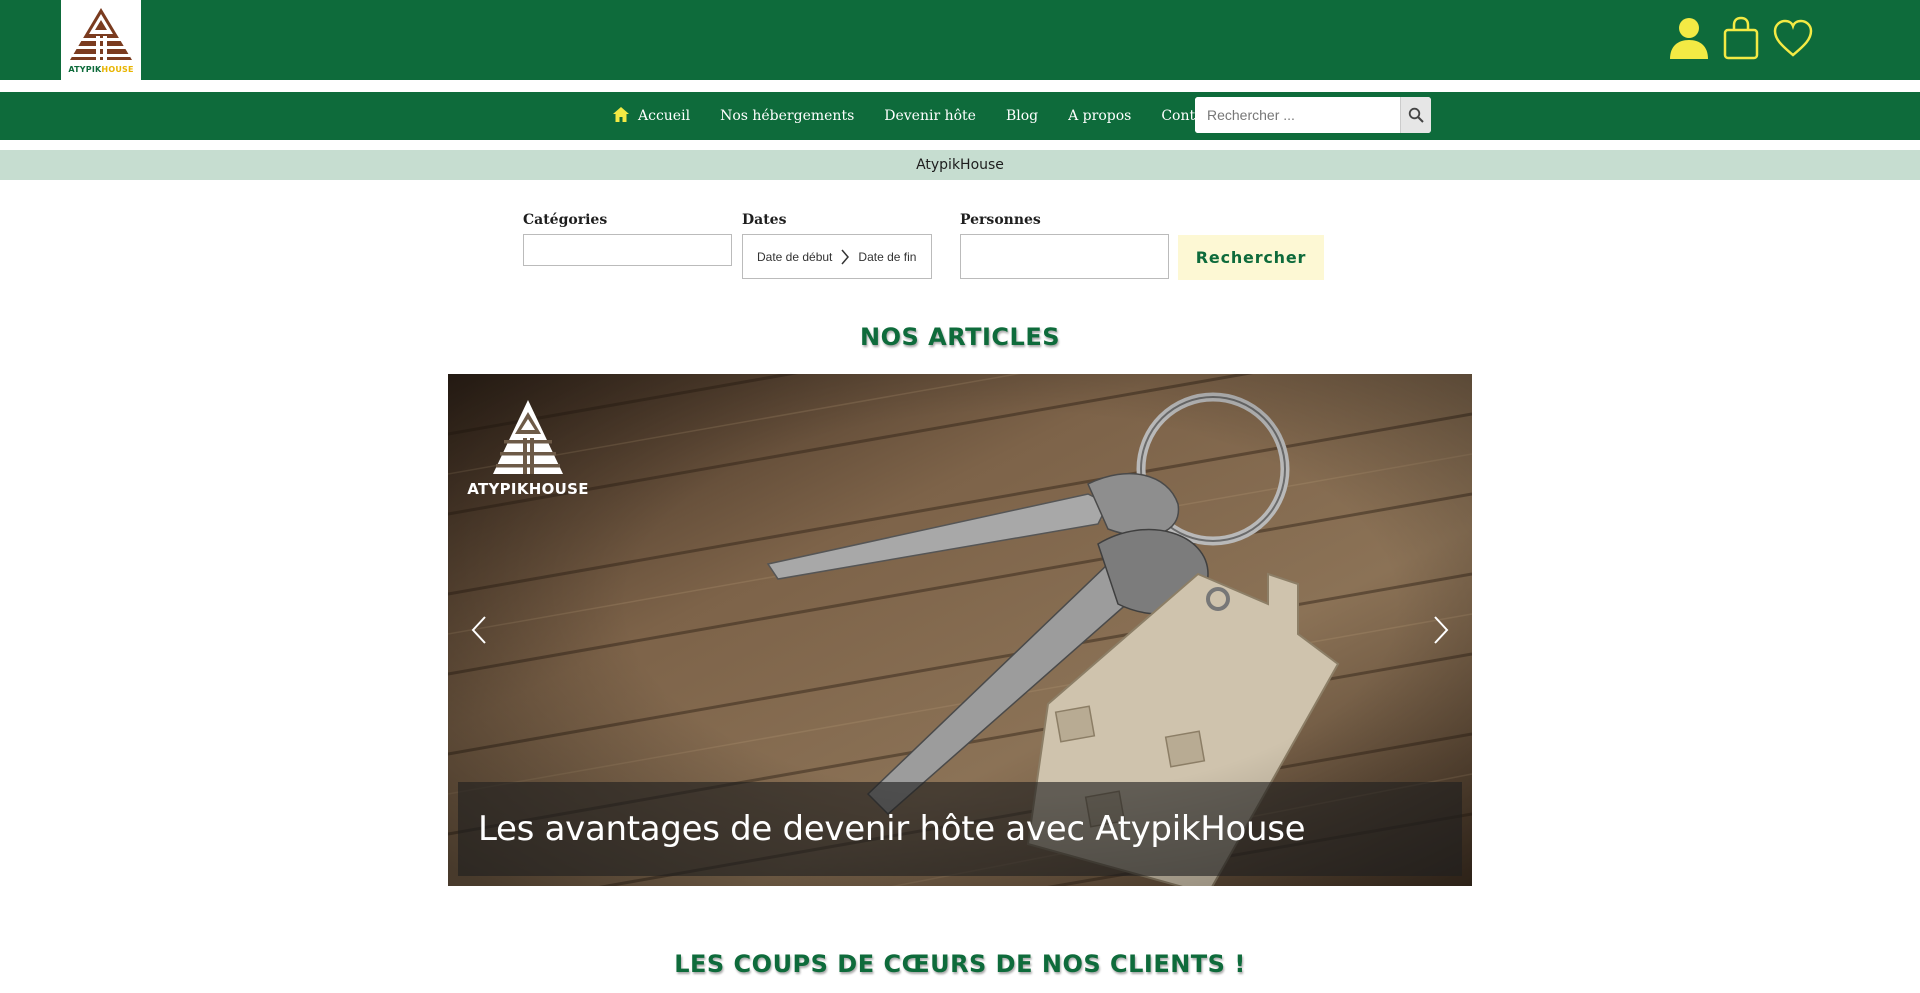 Image resolution: width=1920 pixels, height=993 pixels. I want to click on search-button, so click(1415, 115).